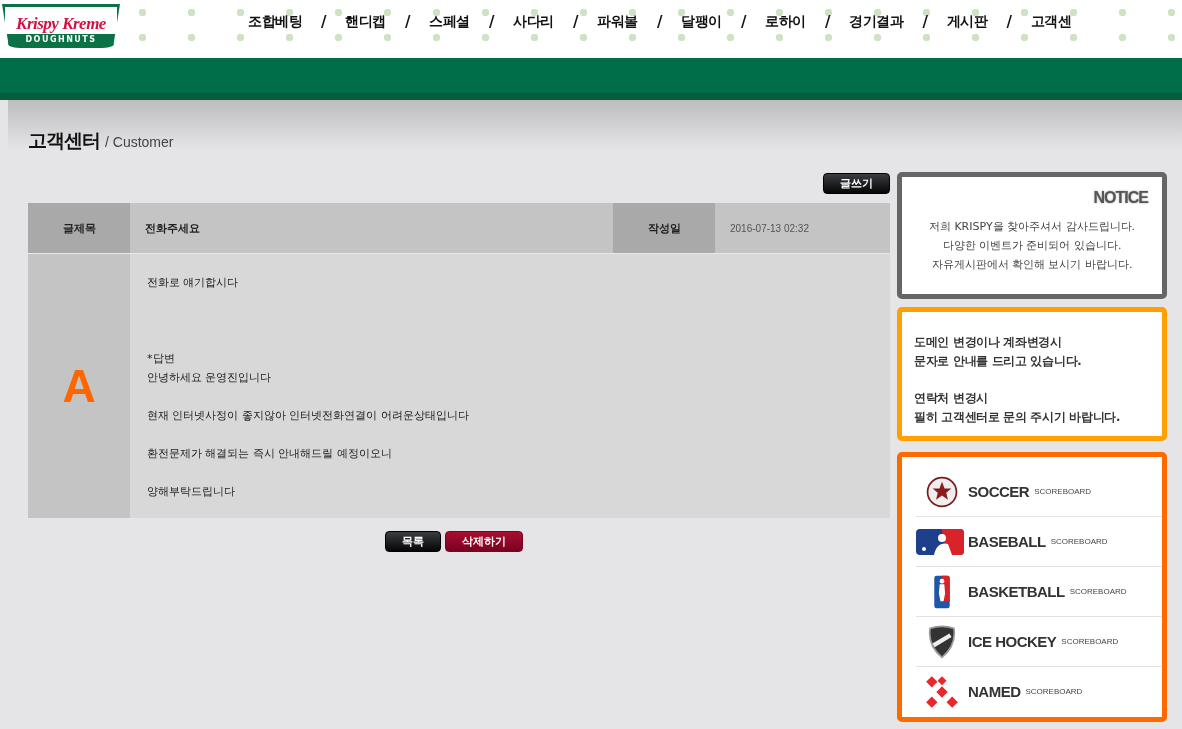  What do you see at coordinates (785, 22) in the screenshot?
I see `nav-link: 로하이` at bounding box center [785, 22].